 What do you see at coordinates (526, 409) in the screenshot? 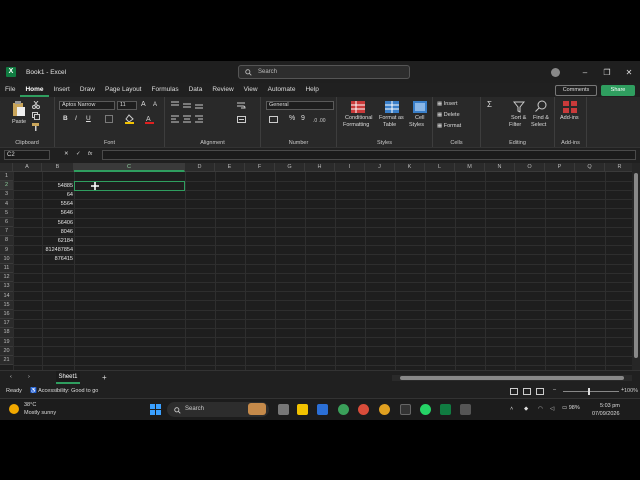
I see `network-icon: ◆` at bounding box center [526, 409].